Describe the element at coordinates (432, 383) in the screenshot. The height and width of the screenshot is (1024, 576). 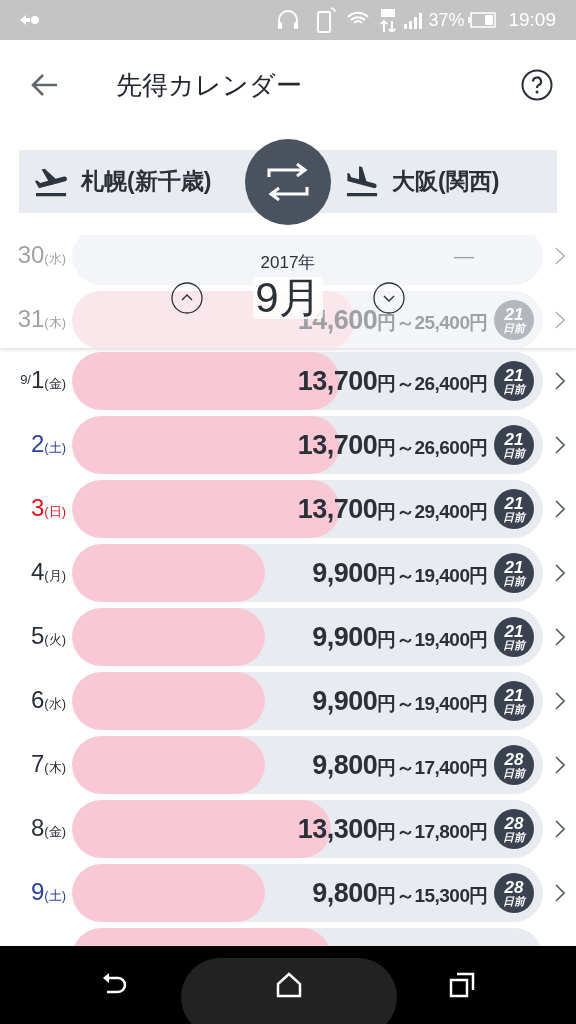
I see `fare-range-text: 円～26,400円` at that location.